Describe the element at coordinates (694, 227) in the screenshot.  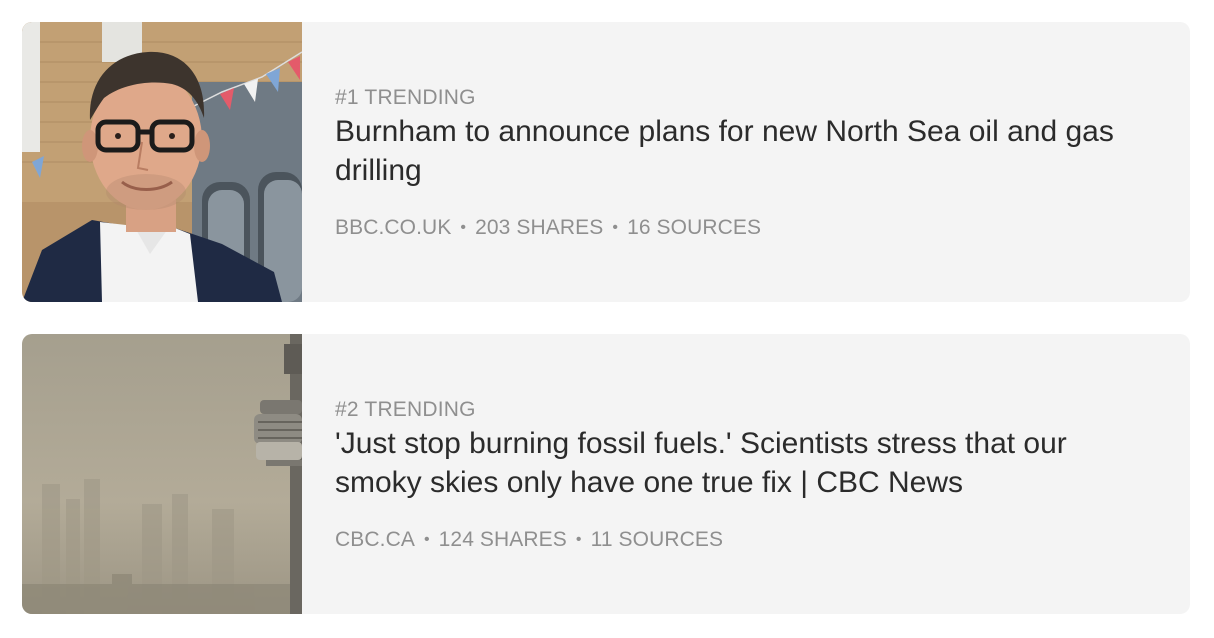
I see `source-count: 16 SOURCES` at that location.